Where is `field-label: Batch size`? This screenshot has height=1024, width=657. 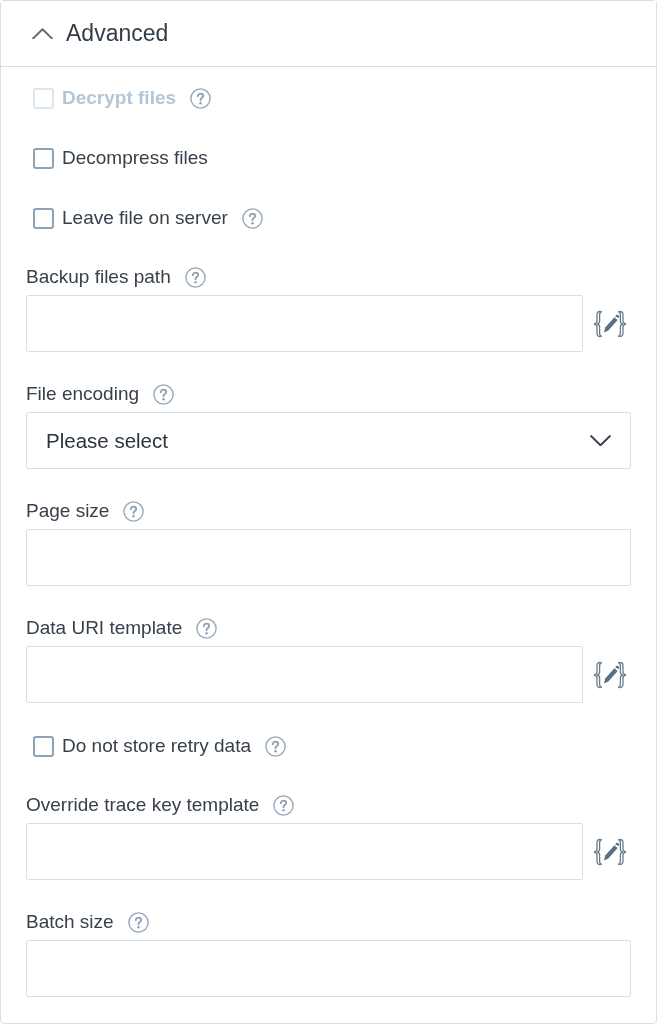
field-label: Batch size is located at coordinates (70, 922).